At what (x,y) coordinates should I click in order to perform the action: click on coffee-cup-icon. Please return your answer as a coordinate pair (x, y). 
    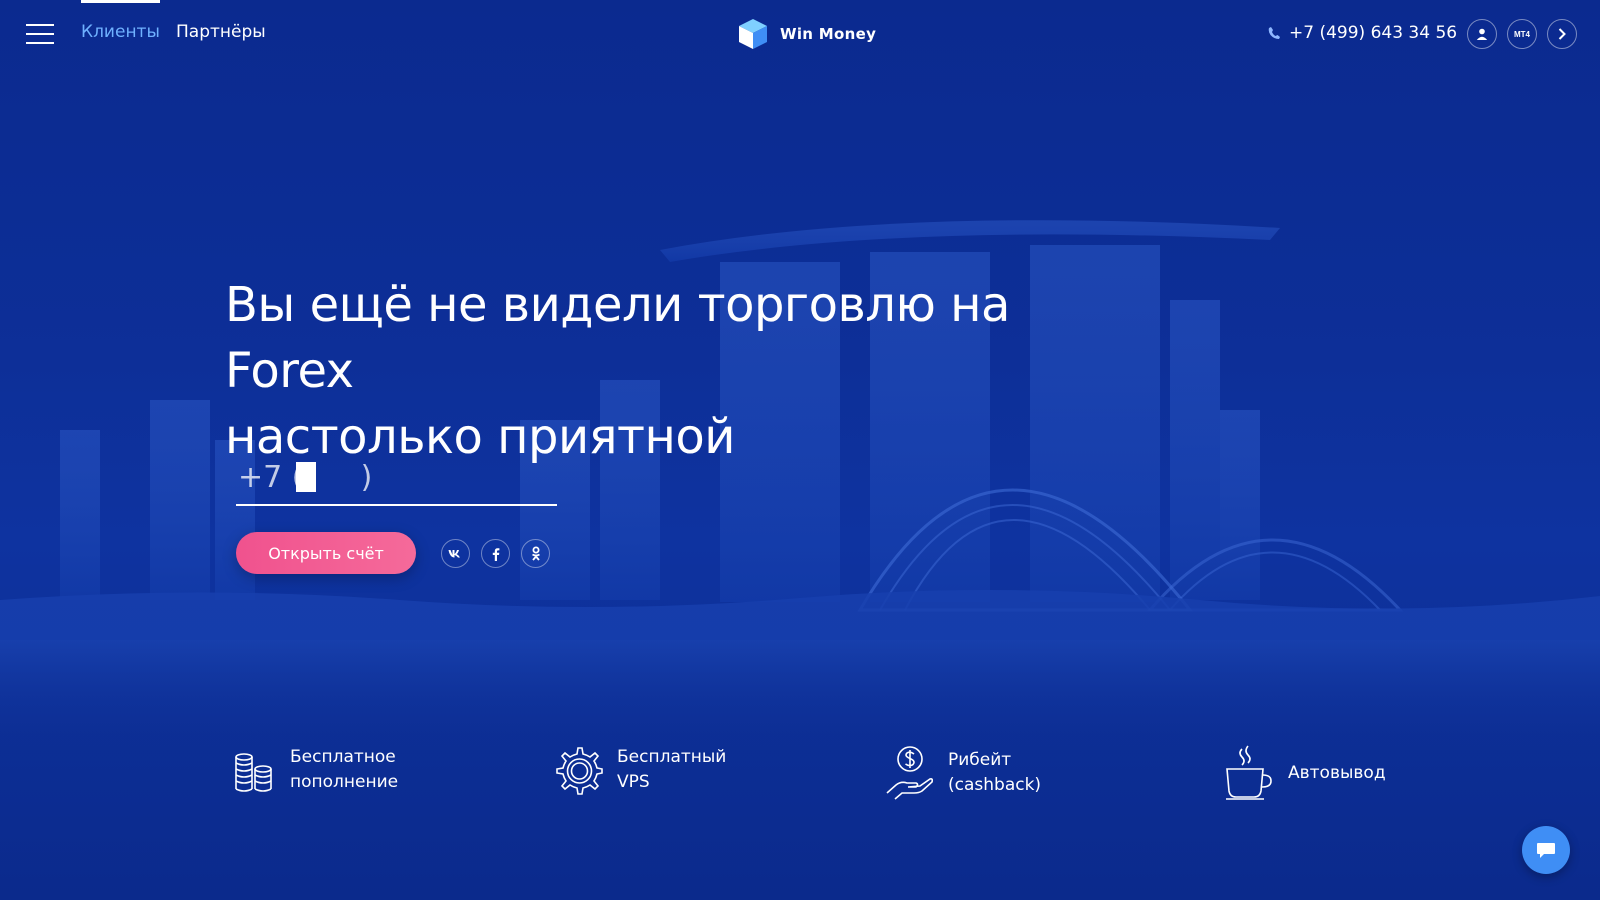
    Looking at the image, I should click on (1249, 772).